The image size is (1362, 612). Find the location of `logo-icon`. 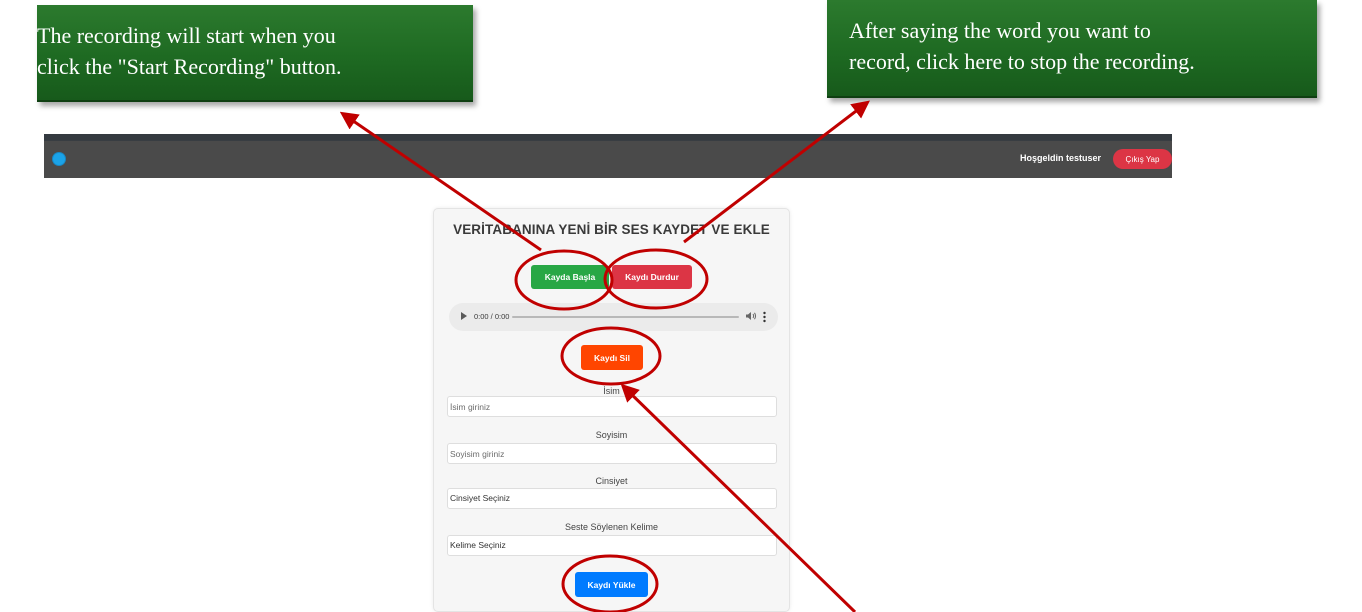

logo-icon is located at coordinates (59, 159).